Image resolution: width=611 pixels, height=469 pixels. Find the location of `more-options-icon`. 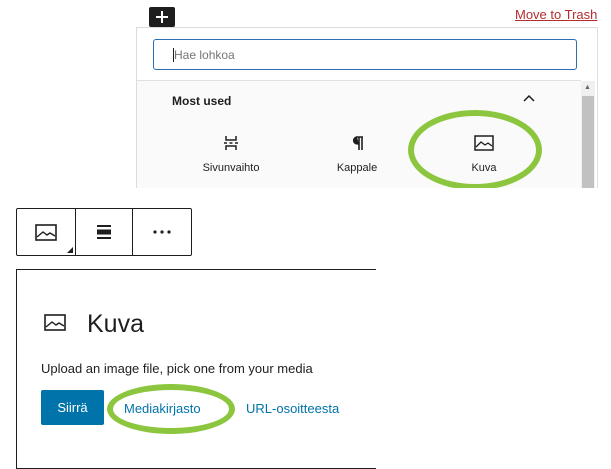

more-options-icon is located at coordinates (162, 232).